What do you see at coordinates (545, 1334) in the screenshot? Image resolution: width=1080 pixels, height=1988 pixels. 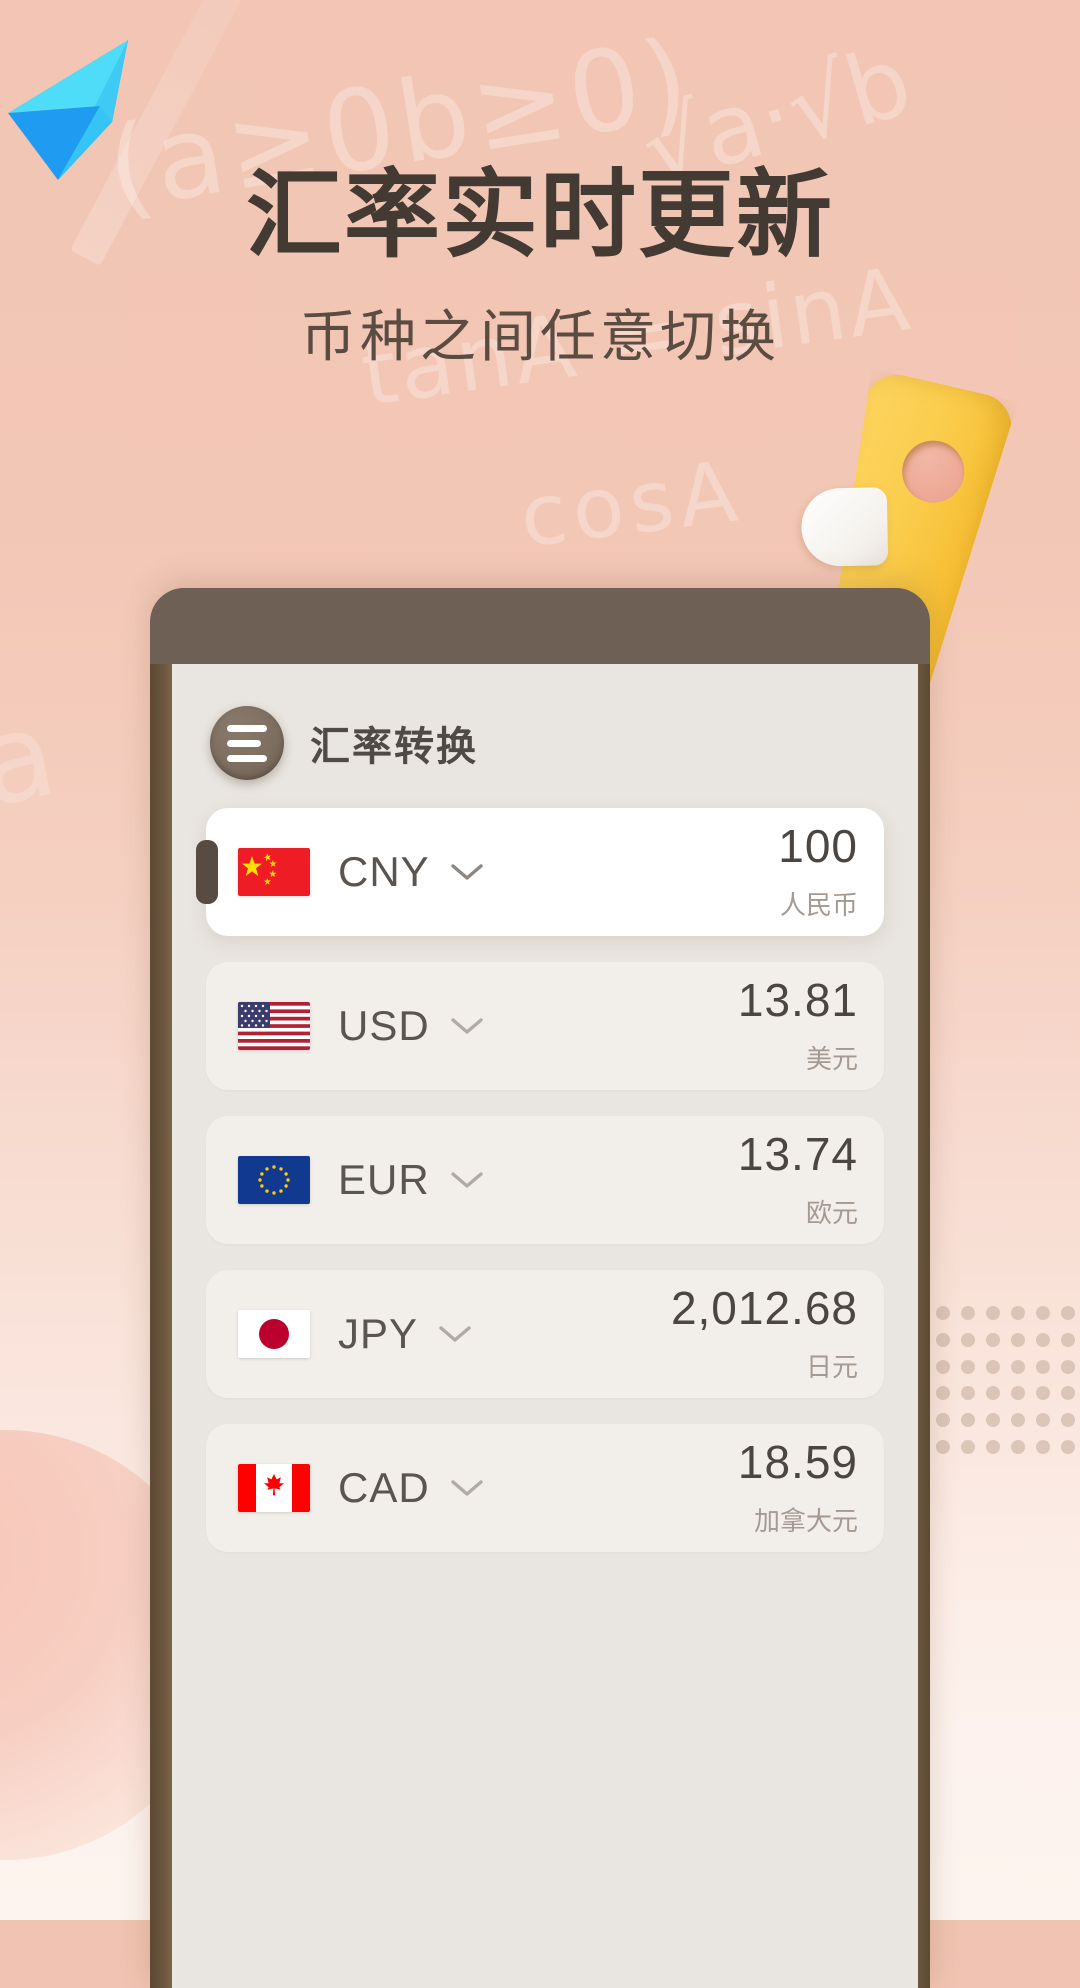 I see `currency-row-jpy: JPY 2,012.68 日元` at bounding box center [545, 1334].